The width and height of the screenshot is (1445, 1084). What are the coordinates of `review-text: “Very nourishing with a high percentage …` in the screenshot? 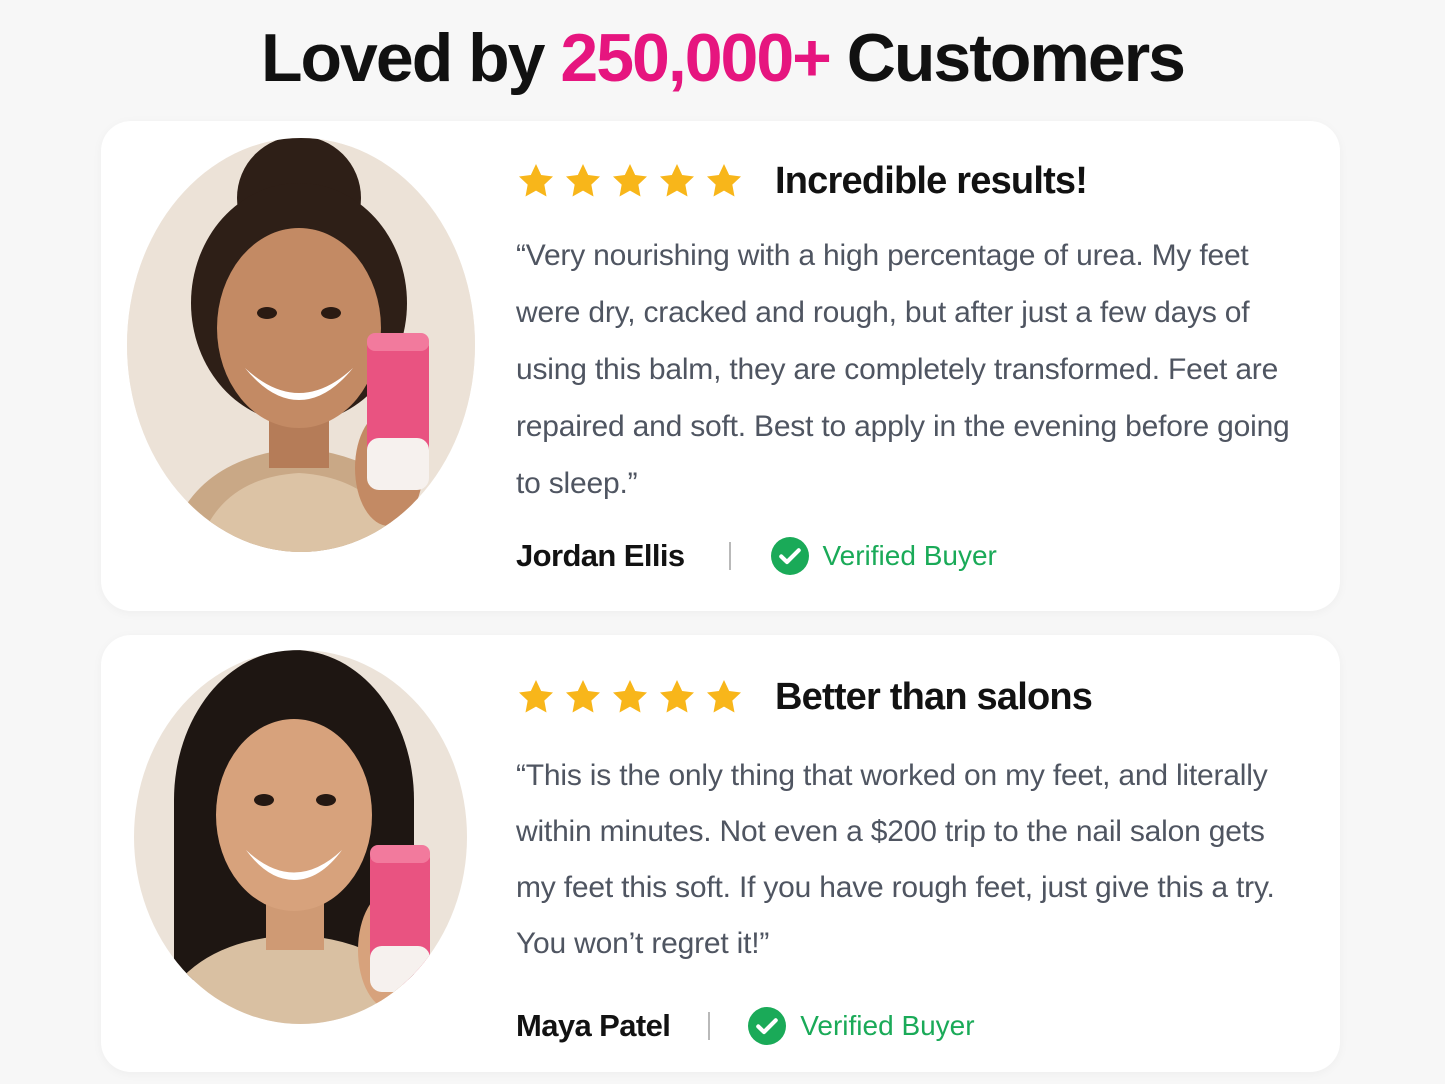 It's located at (903, 369).